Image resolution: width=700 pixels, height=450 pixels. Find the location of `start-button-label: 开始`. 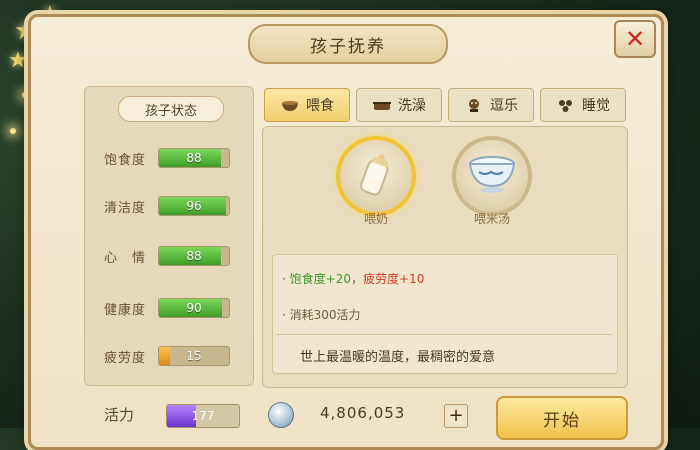

start-button-label: 开始 is located at coordinates (562, 420).